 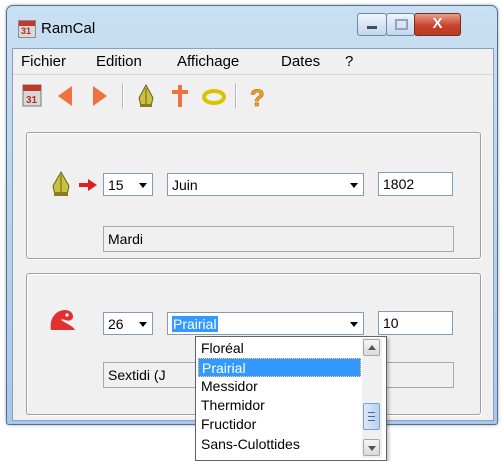 I want to click on scroll-up-icon, so click(x=371, y=347).